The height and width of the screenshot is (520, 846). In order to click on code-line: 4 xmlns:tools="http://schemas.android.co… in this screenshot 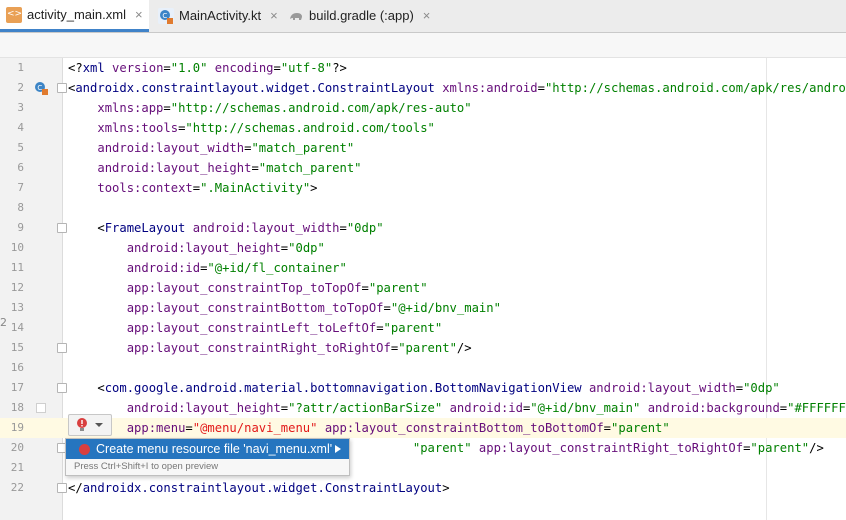, I will do `click(423, 128)`.